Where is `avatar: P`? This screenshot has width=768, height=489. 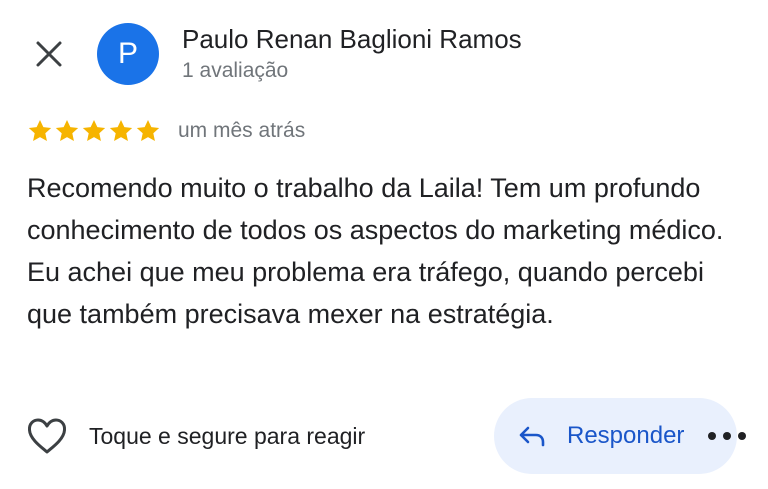 avatar: P is located at coordinates (128, 54).